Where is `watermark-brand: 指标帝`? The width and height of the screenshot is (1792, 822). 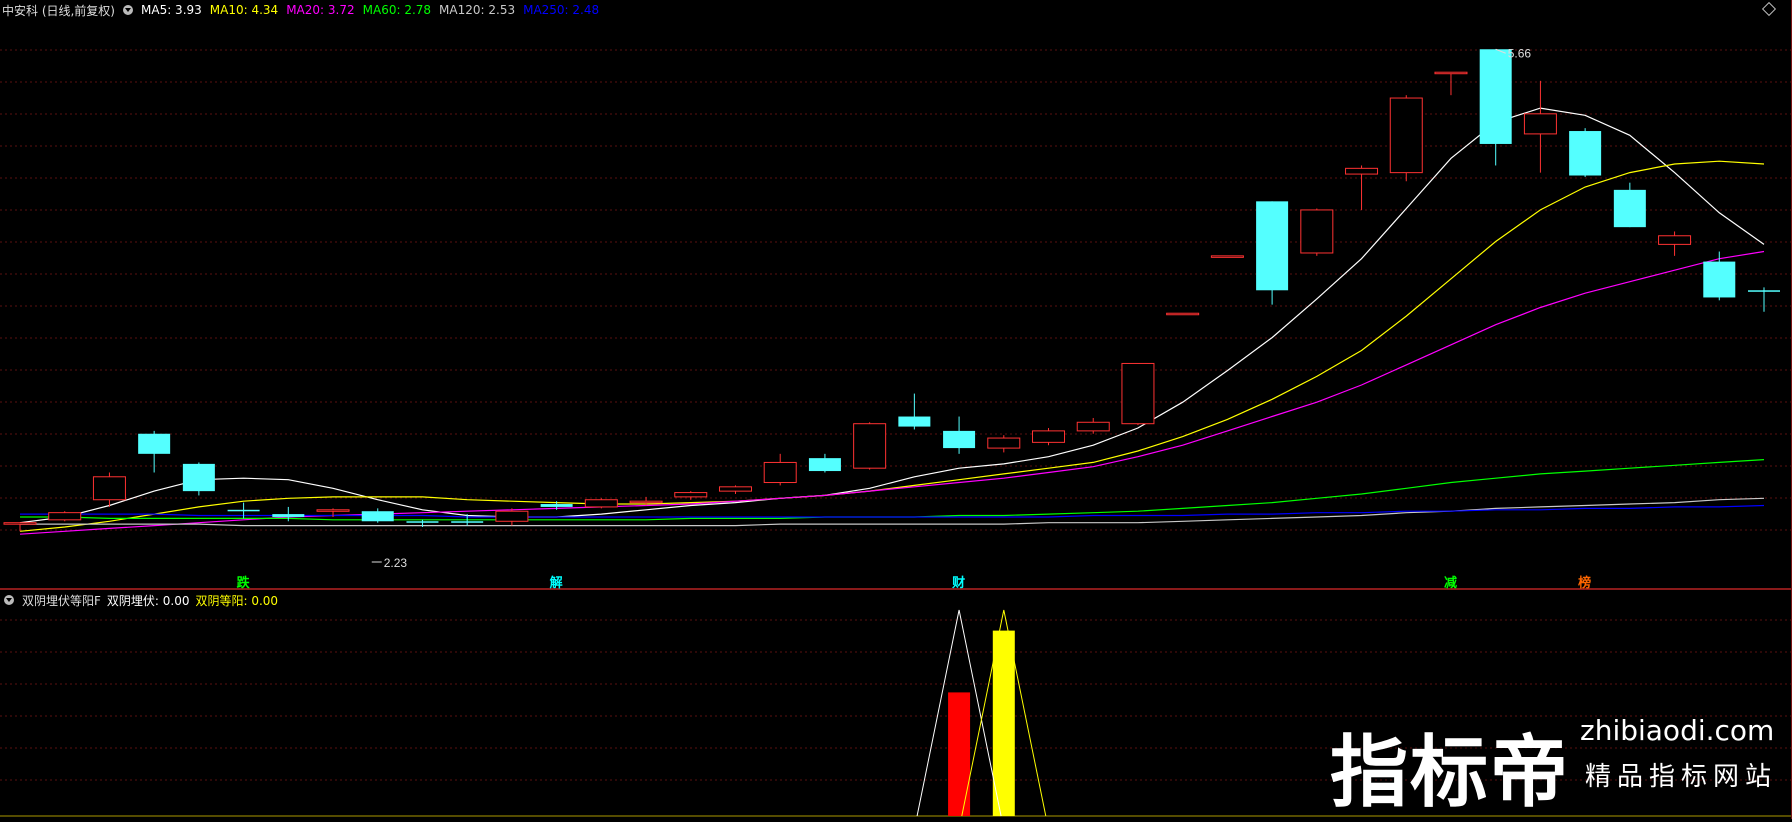
watermark-brand: 指标帝 is located at coordinates (1450, 773).